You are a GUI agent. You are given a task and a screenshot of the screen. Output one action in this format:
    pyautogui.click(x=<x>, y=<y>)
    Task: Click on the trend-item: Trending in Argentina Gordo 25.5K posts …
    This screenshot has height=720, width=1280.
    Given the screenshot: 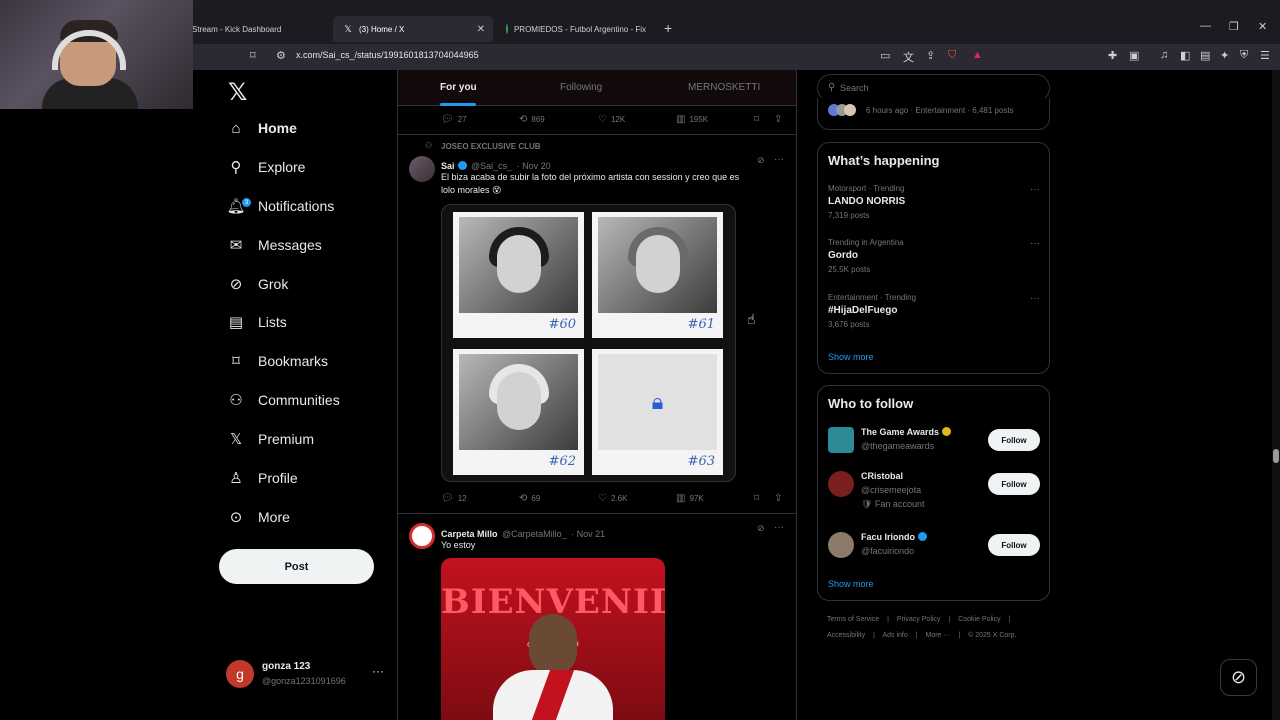 What is the action you would take?
    pyautogui.click(x=934, y=260)
    